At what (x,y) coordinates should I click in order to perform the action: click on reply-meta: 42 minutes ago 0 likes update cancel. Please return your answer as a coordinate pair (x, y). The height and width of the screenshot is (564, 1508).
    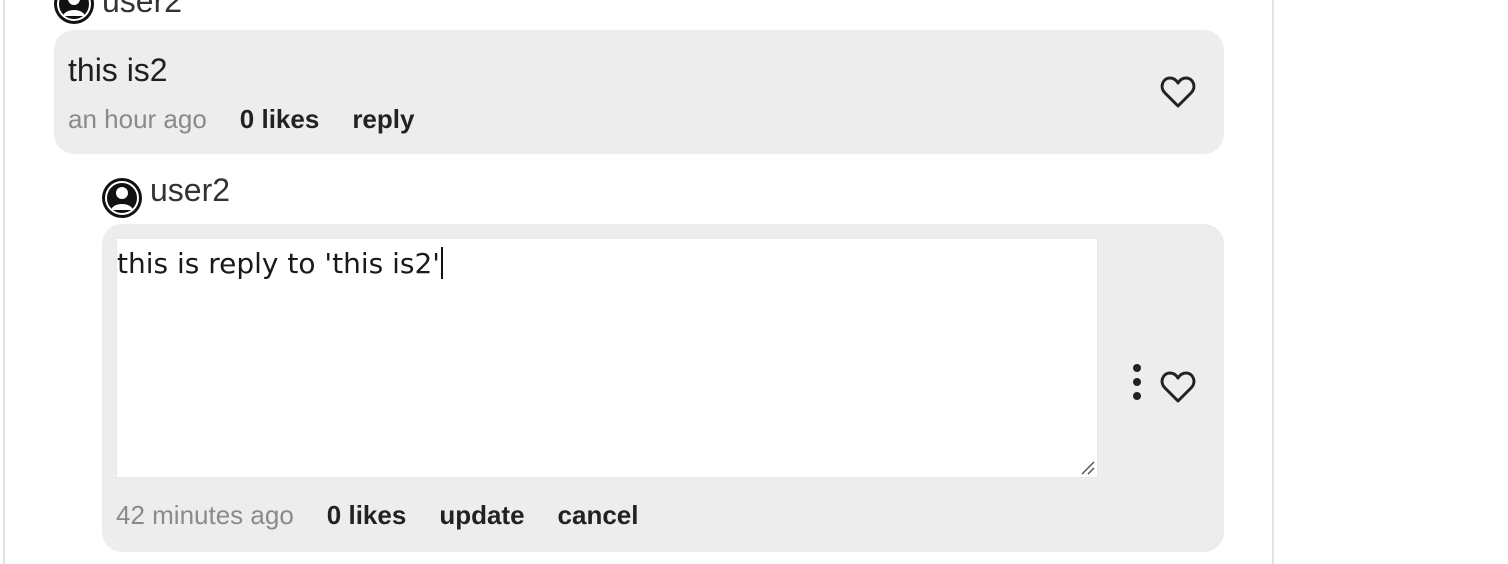
    Looking at the image, I should click on (394, 515).